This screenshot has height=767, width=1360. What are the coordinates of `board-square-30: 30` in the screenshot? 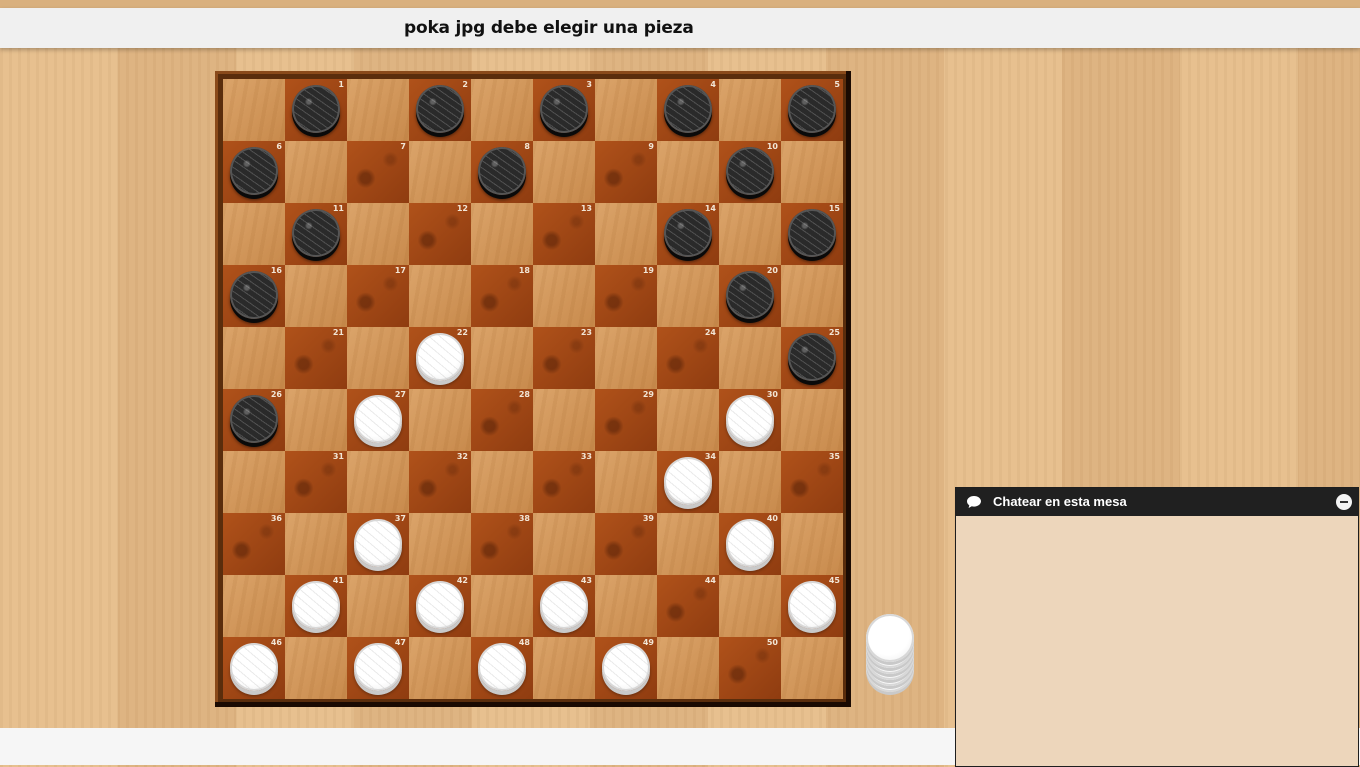 It's located at (750, 420).